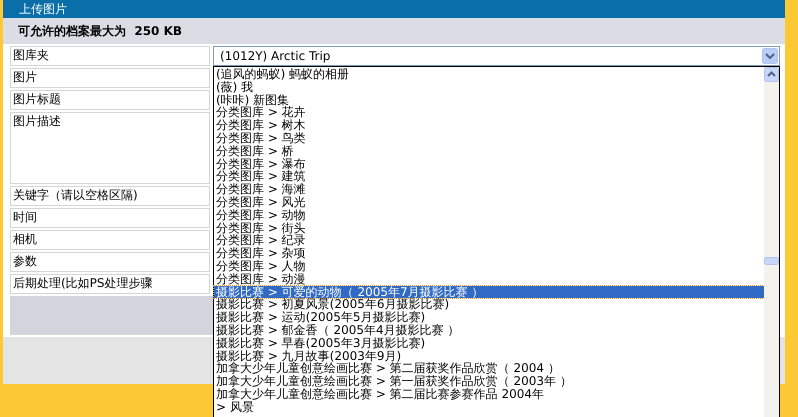 The image size is (798, 417). What do you see at coordinates (489, 407) in the screenshot?
I see `dropdown-option: > 风景` at bounding box center [489, 407].